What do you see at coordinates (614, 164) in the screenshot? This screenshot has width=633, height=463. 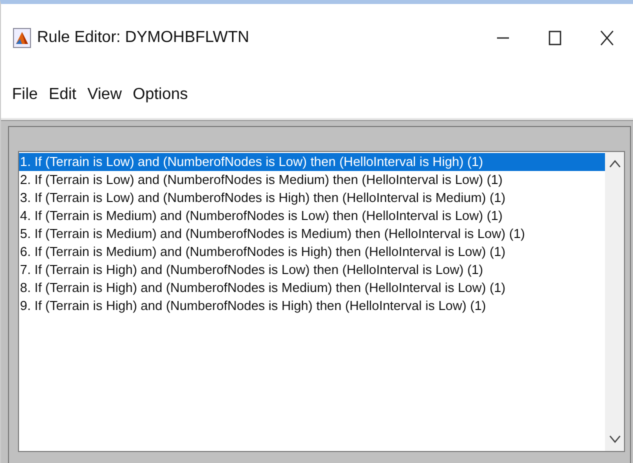 I see `scroll-up-icon` at bounding box center [614, 164].